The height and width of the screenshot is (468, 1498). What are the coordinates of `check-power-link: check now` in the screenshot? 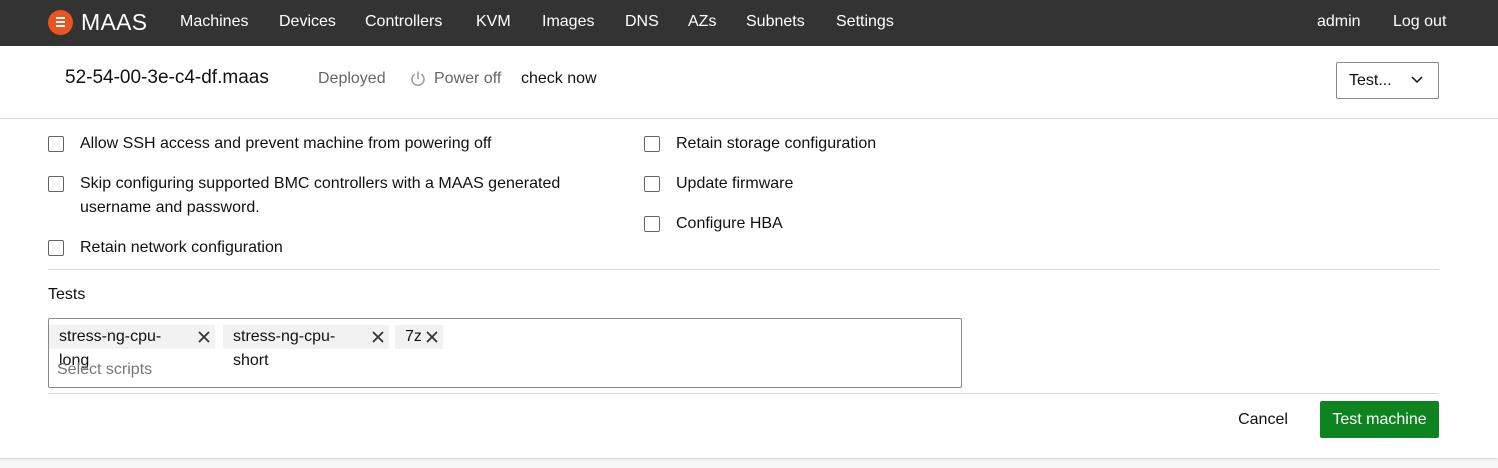 It's located at (559, 79).